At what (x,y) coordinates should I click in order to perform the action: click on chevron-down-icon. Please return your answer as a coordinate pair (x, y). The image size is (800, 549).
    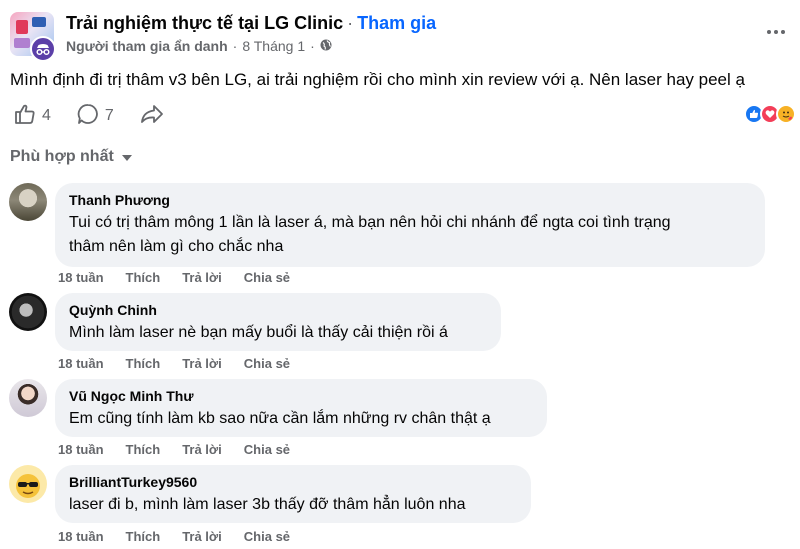
    Looking at the image, I should click on (126, 158).